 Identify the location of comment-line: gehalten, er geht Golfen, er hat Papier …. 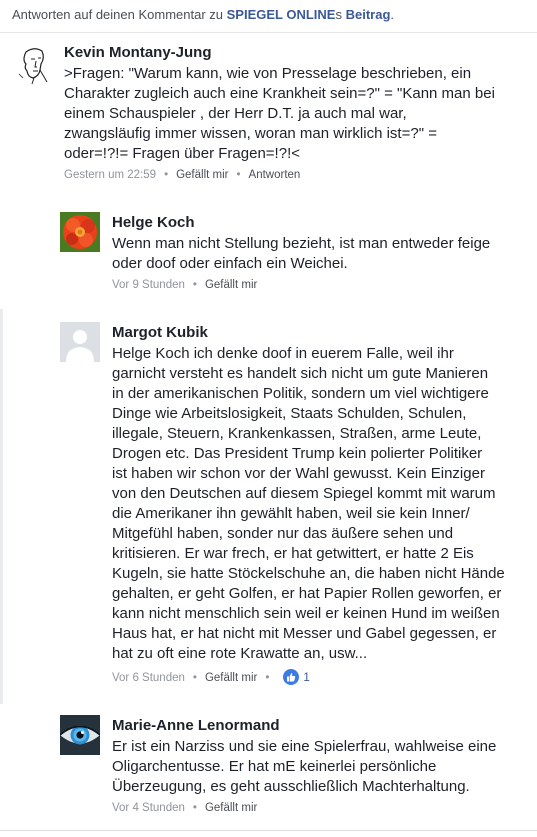
(307, 593).